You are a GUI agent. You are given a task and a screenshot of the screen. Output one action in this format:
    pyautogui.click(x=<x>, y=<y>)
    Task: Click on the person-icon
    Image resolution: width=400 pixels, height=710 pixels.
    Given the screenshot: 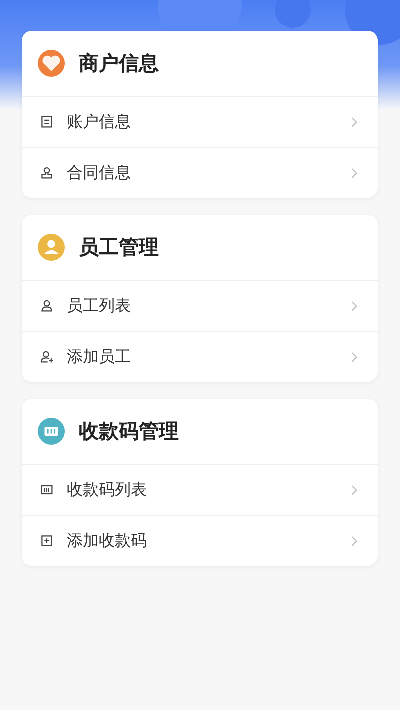 What is the action you would take?
    pyautogui.click(x=47, y=306)
    